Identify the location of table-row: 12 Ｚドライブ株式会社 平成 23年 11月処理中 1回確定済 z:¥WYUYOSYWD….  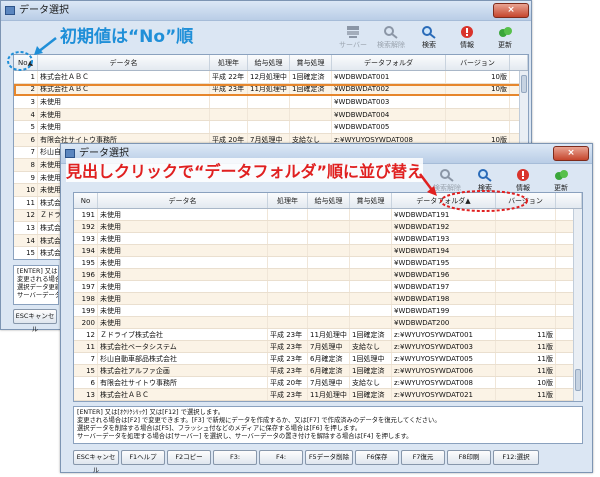
(328, 335).